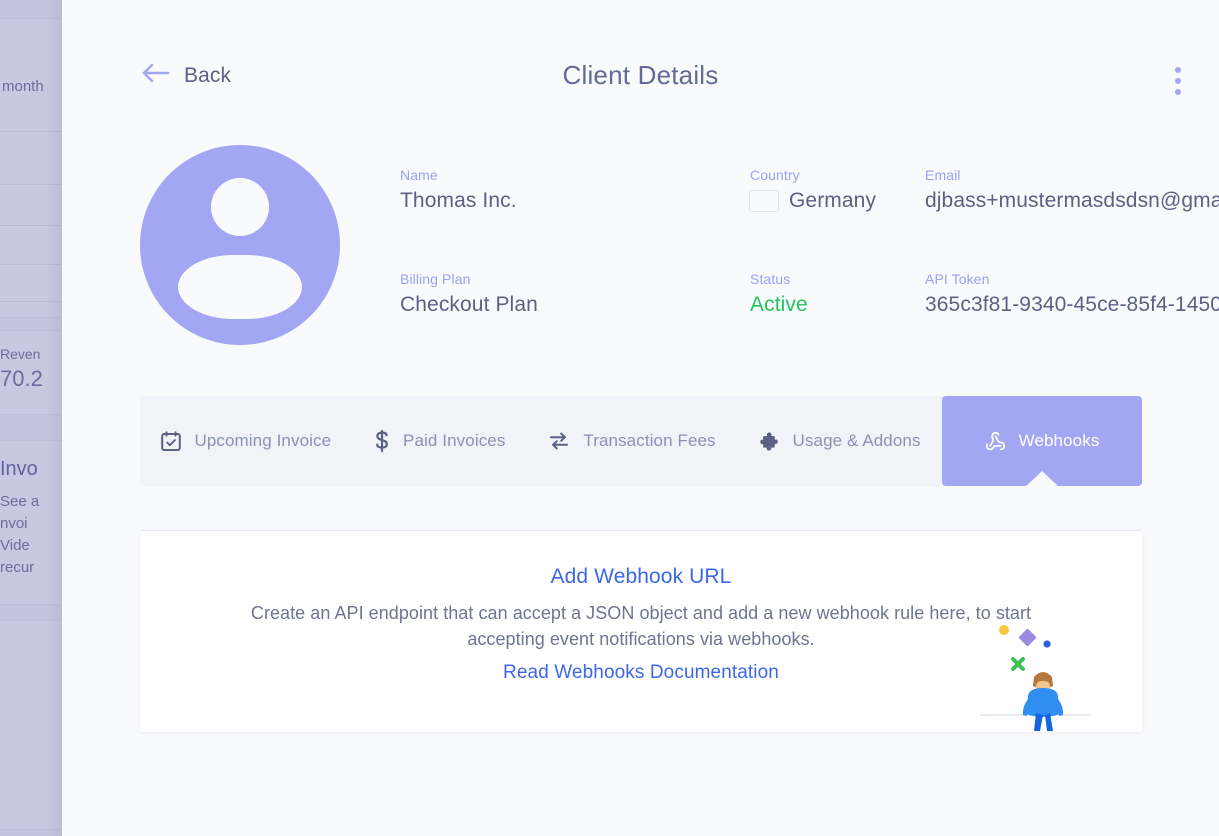  What do you see at coordinates (837, 219) in the screenshot?
I see `field-country: Country Germany` at bounding box center [837, 219].